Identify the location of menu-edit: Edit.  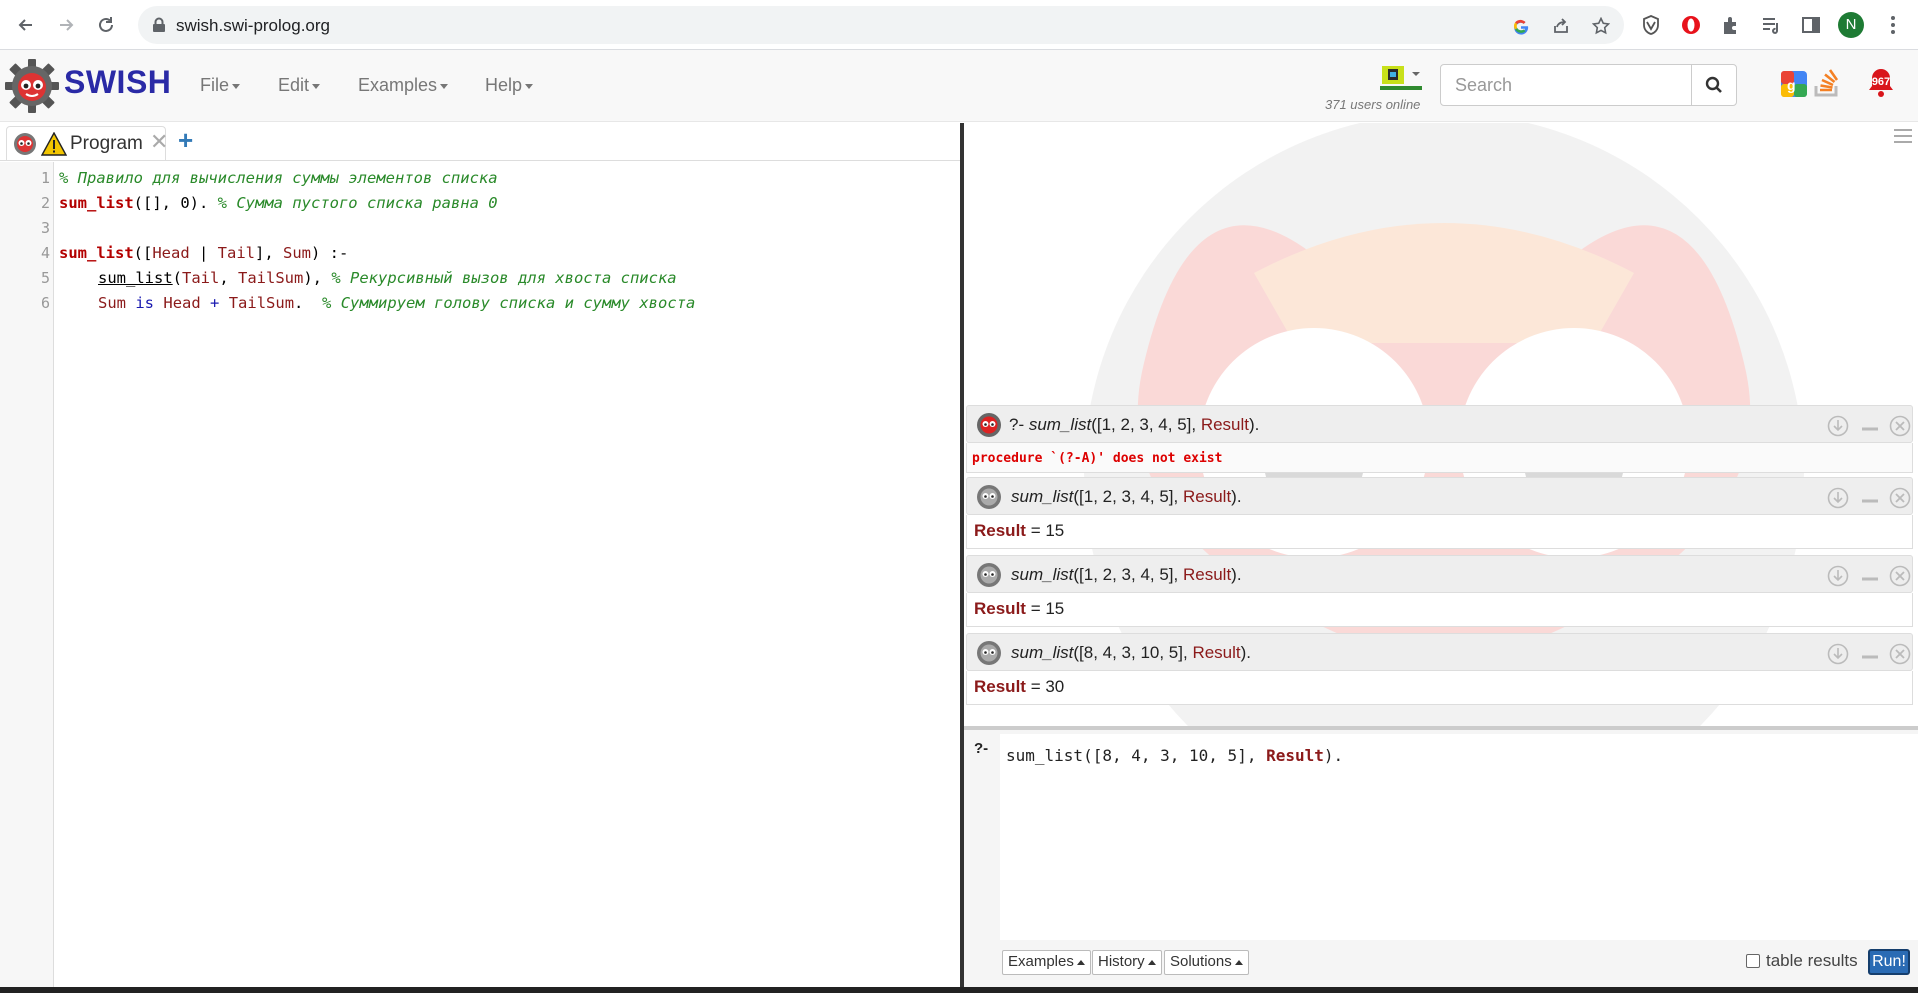
(299, 85).